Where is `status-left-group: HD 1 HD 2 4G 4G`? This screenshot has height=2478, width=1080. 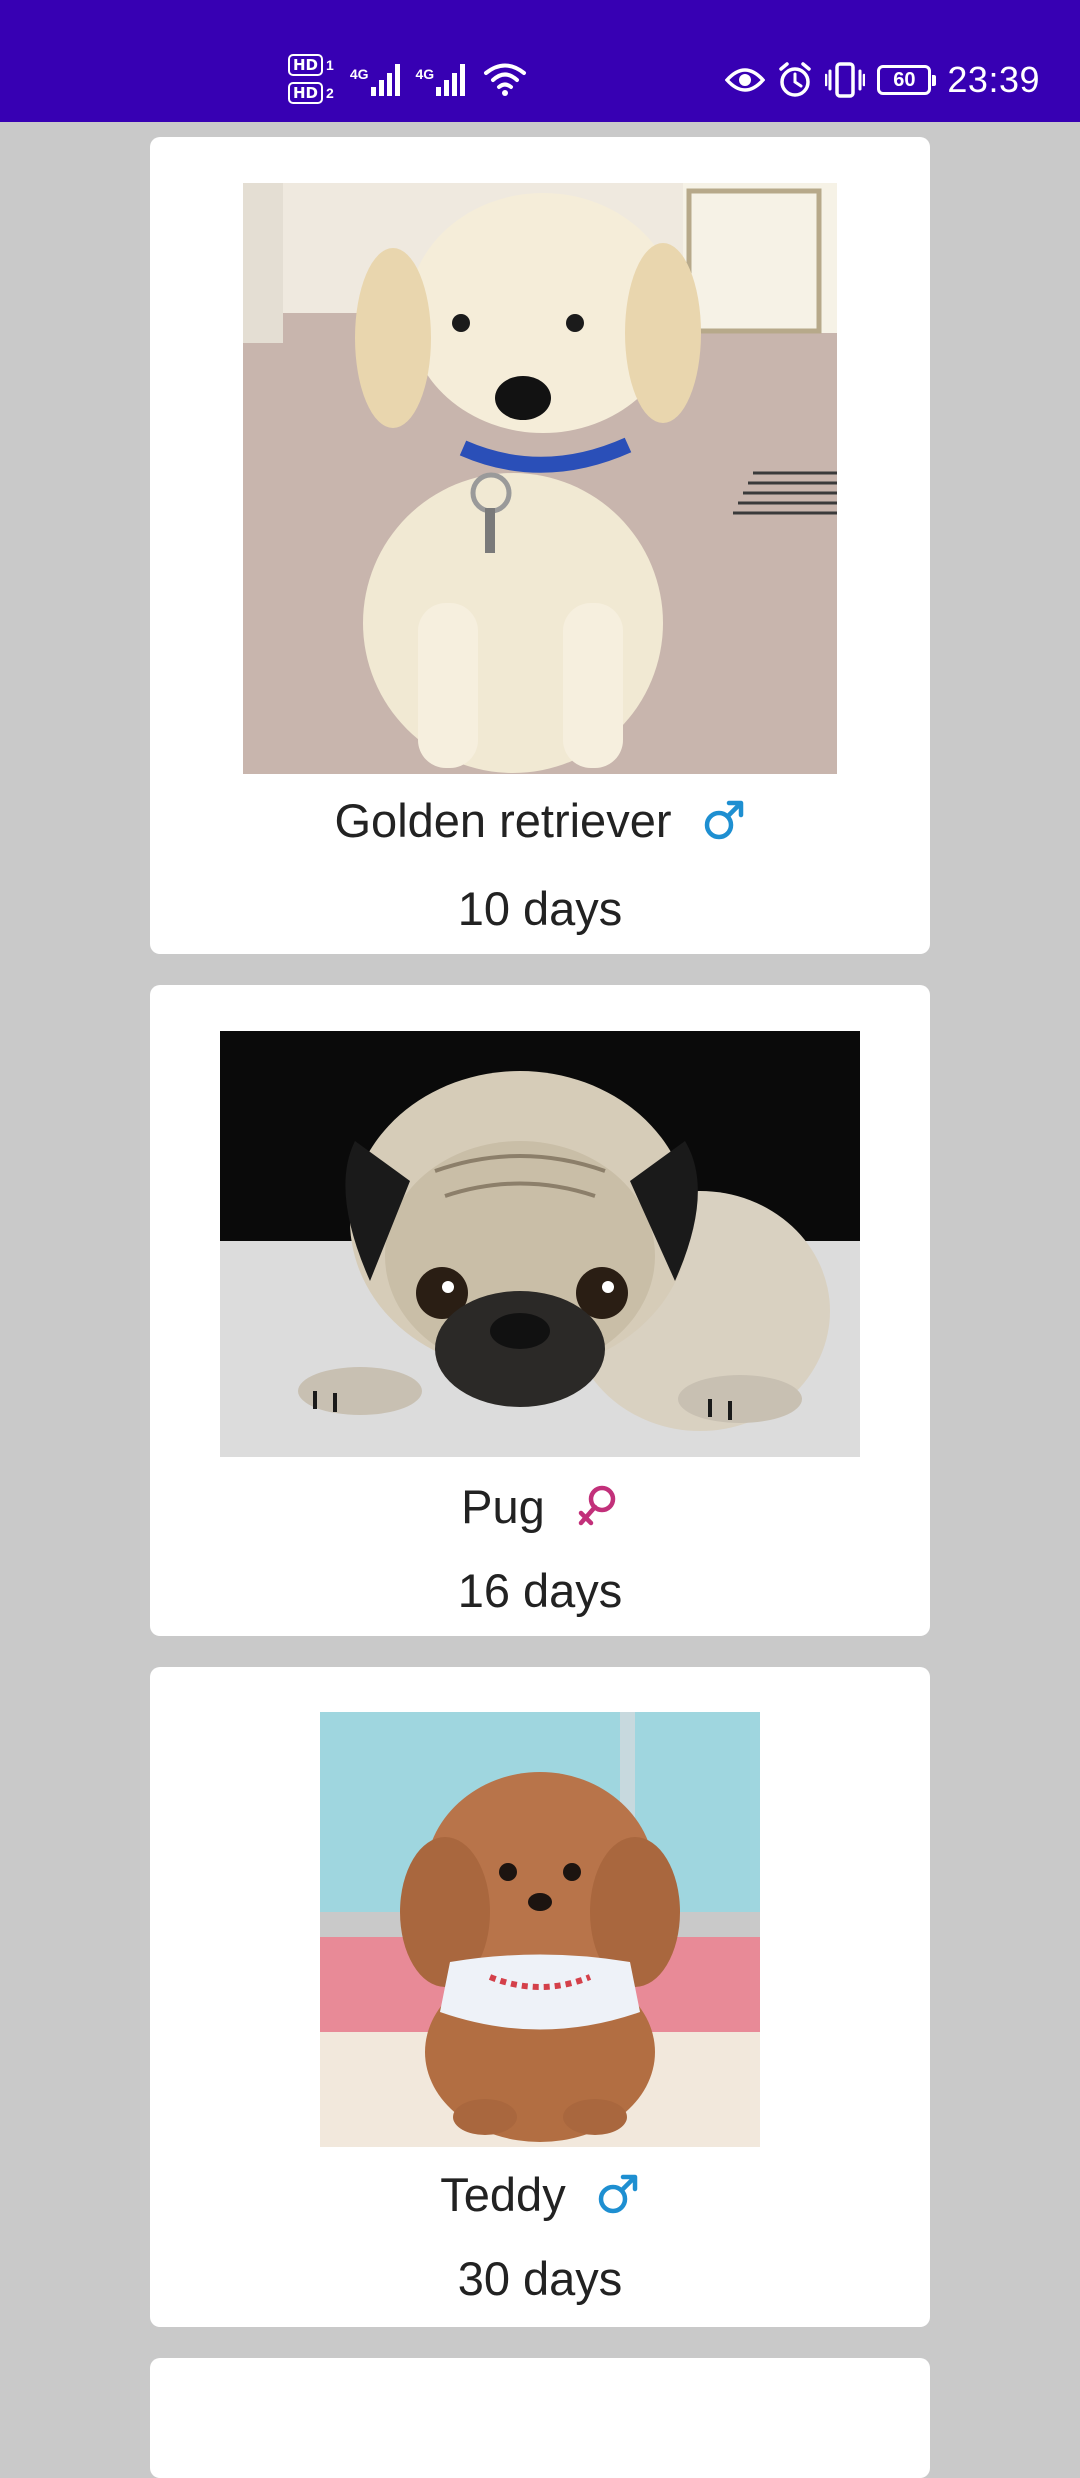 status-left-group: HD 1 HD 2 4G 4G is located at coordinates (407, 79).